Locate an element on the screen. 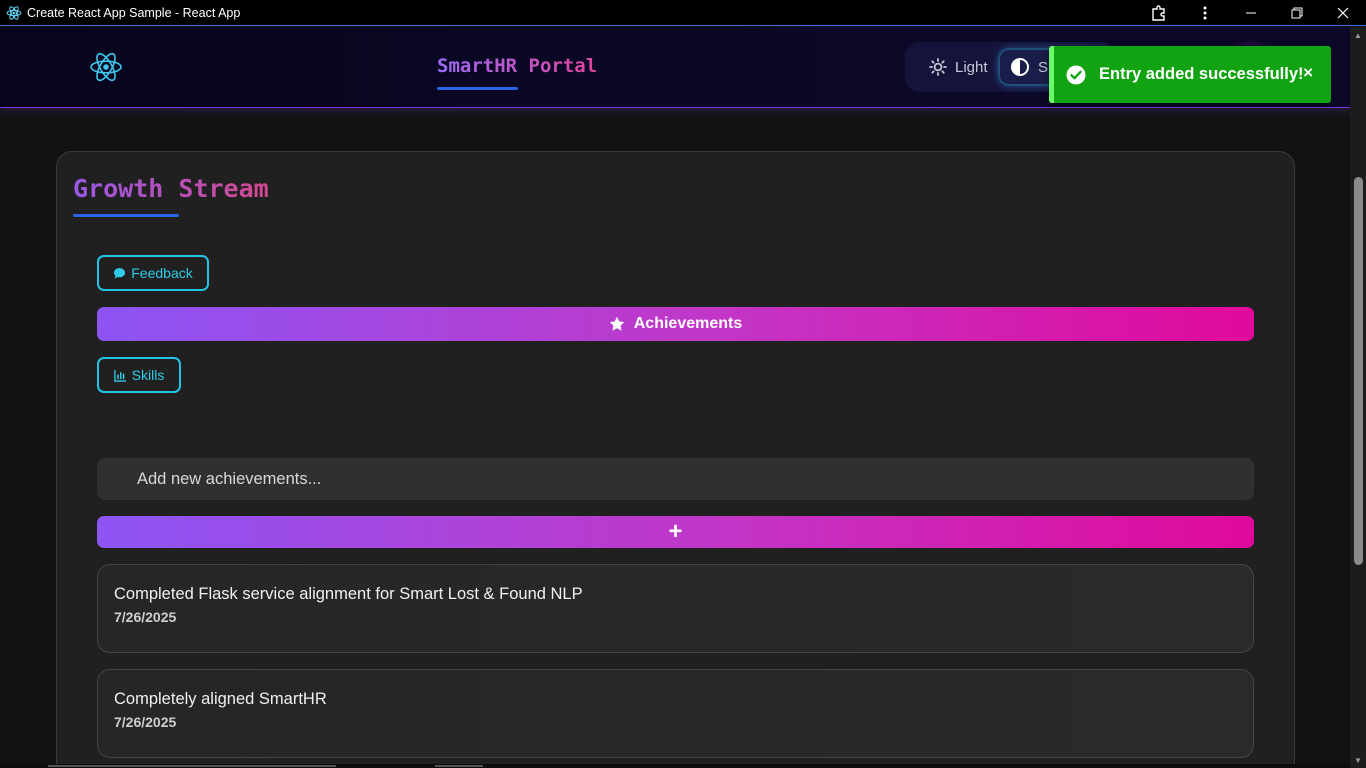 This screenshot has height=768, width=1366. restore-icon is located at coordinates (1297, 13).